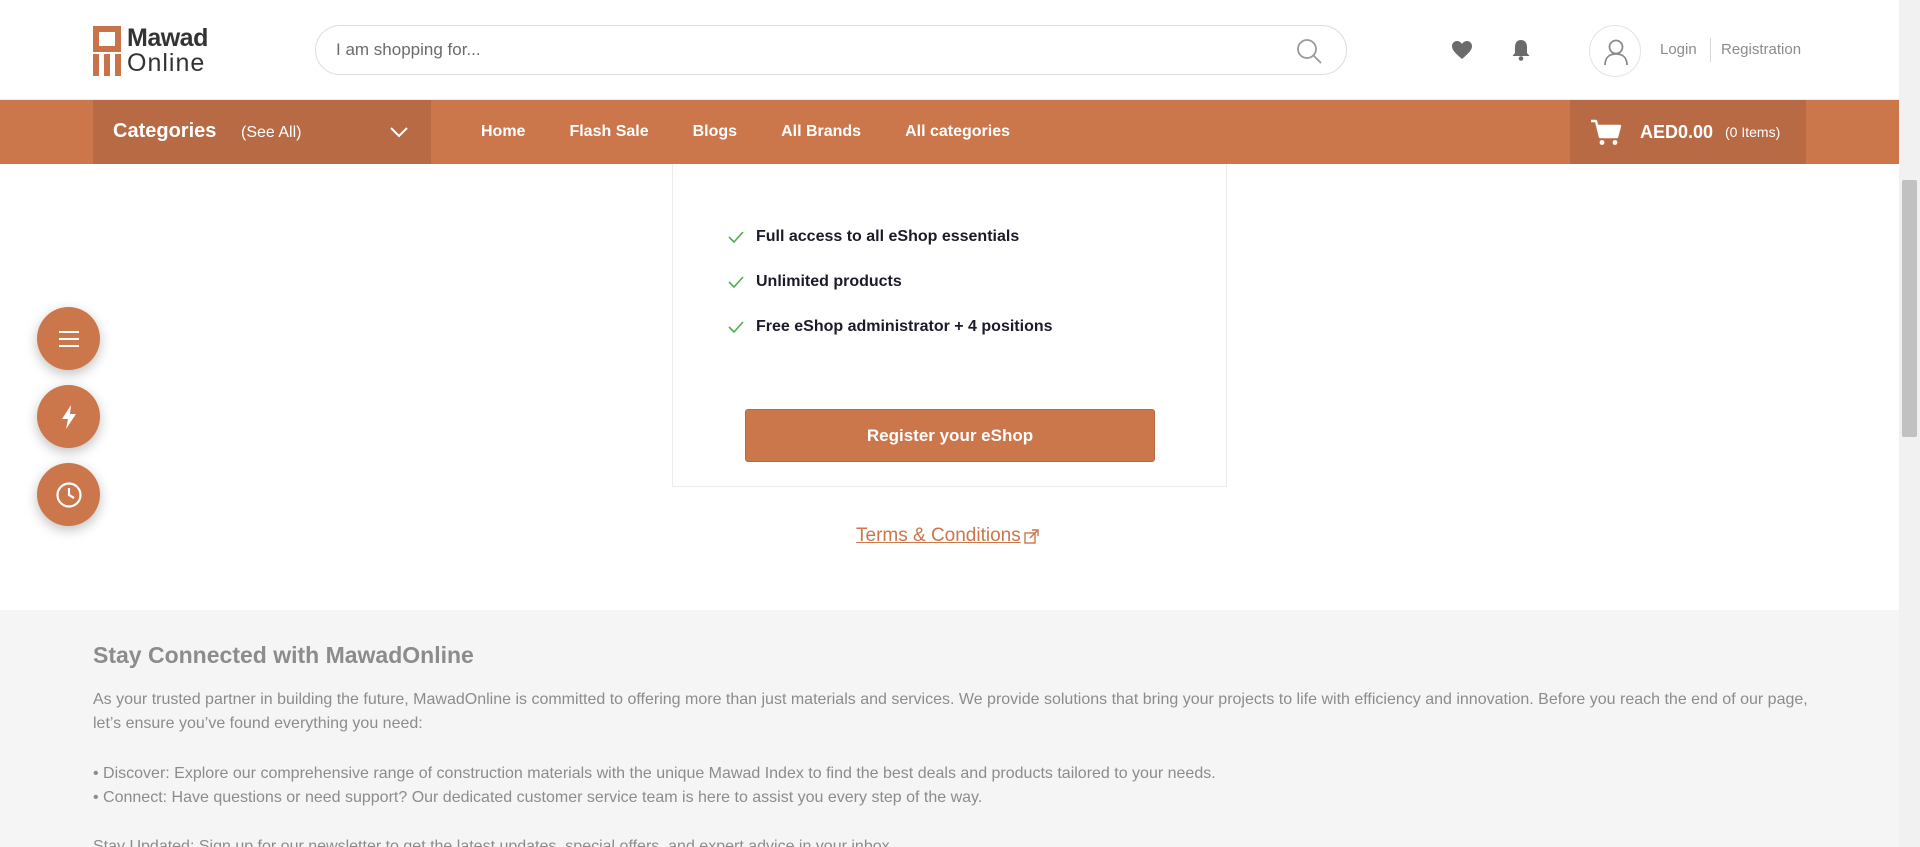 Image resolution: width=1920 pixels, height=847 pixels. I want to click on flash-icon, so click(68, 416).